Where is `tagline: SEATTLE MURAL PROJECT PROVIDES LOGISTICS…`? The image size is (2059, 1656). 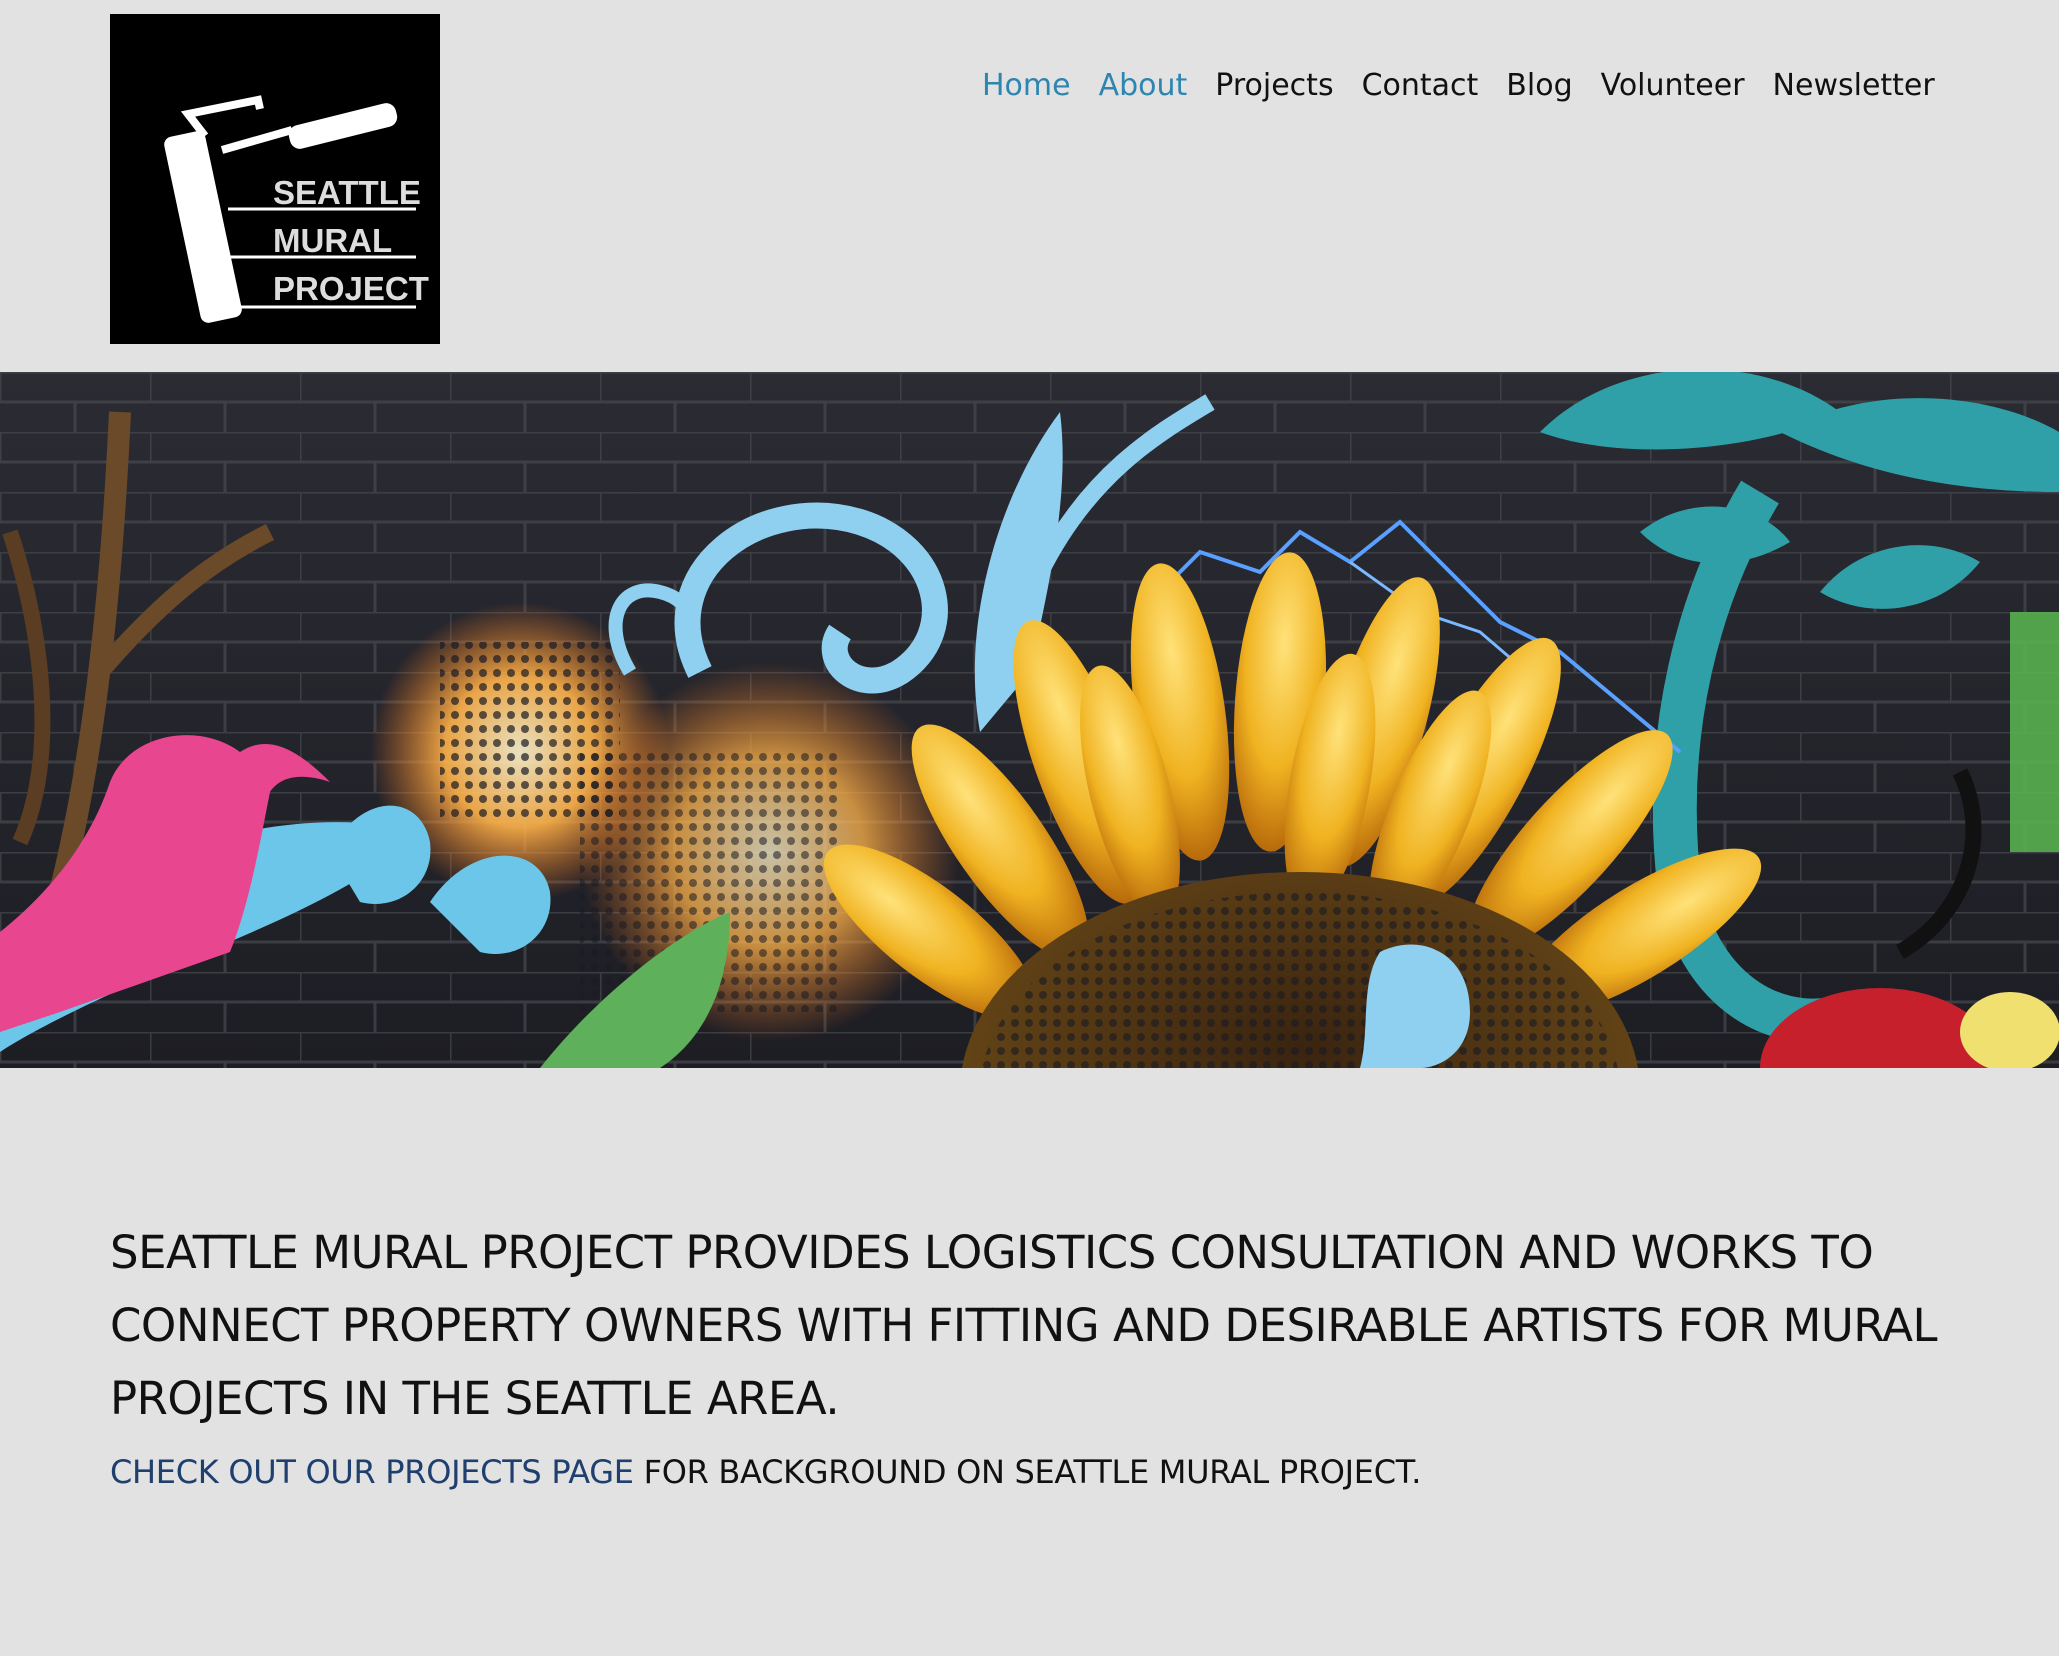
tagline: SEATTLE MURAL PROJECT PROVIDES LOGISTICS… is located at coordinates (1024, 1325).